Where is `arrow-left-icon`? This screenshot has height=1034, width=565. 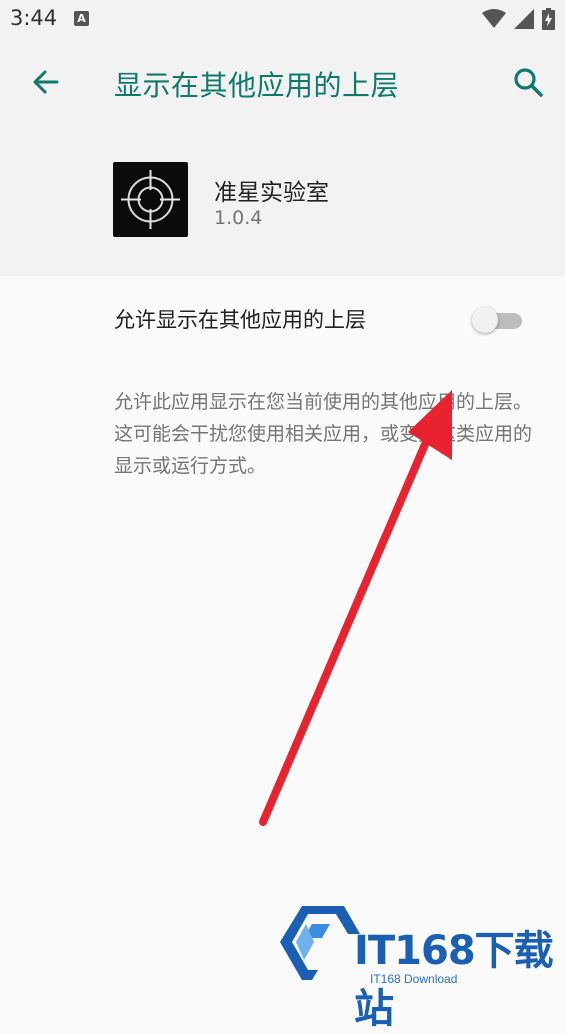 arrow-left-icon is located at coordinates (46, 82).